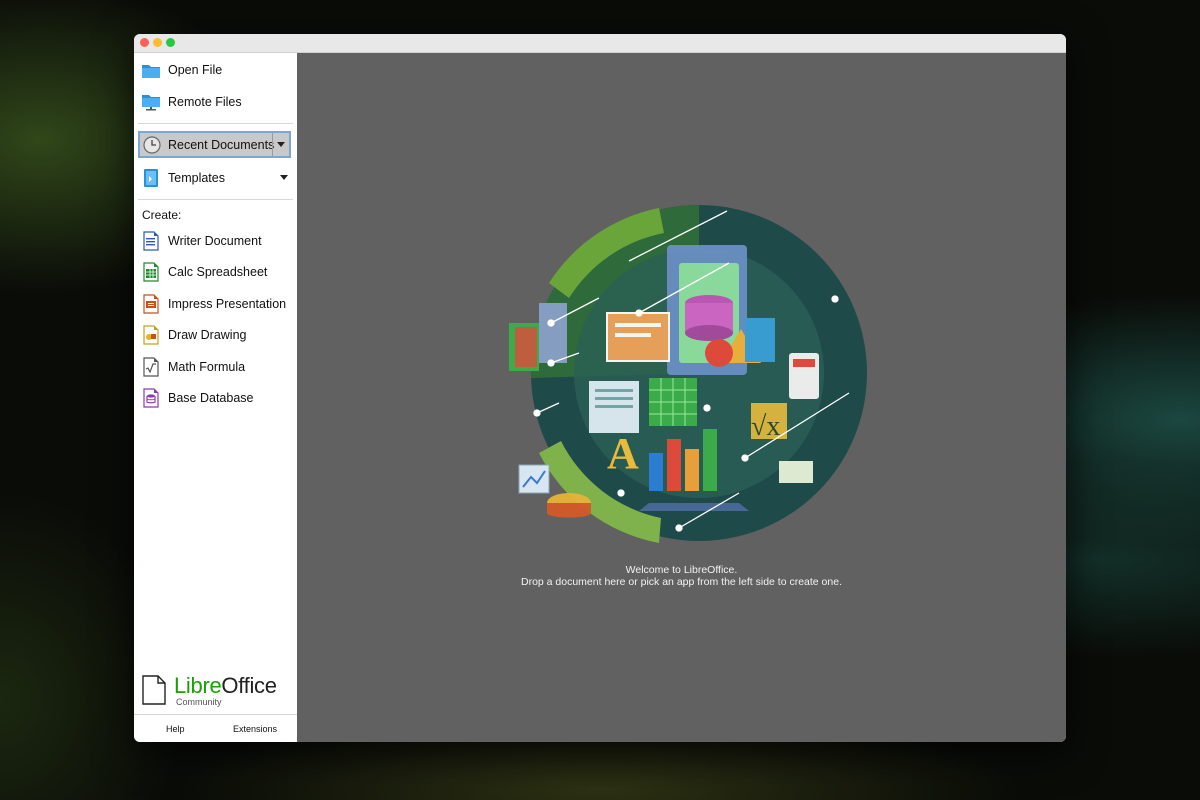 The width and height of the screenshot is (1200, 800). What do you see at coordinates (154, 690) in the screenshot?
I see `libreoffice-document-logo-icon` at bounding box center [154, 690].